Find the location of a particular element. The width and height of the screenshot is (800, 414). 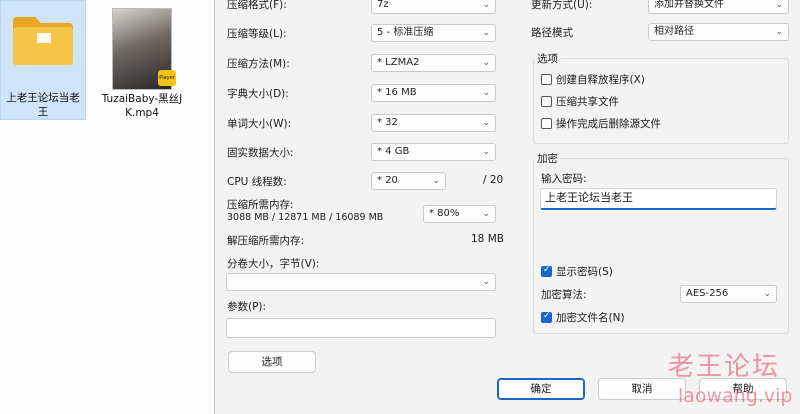

format-label: 压缩格式(F): is located at coordinates (257, 5).